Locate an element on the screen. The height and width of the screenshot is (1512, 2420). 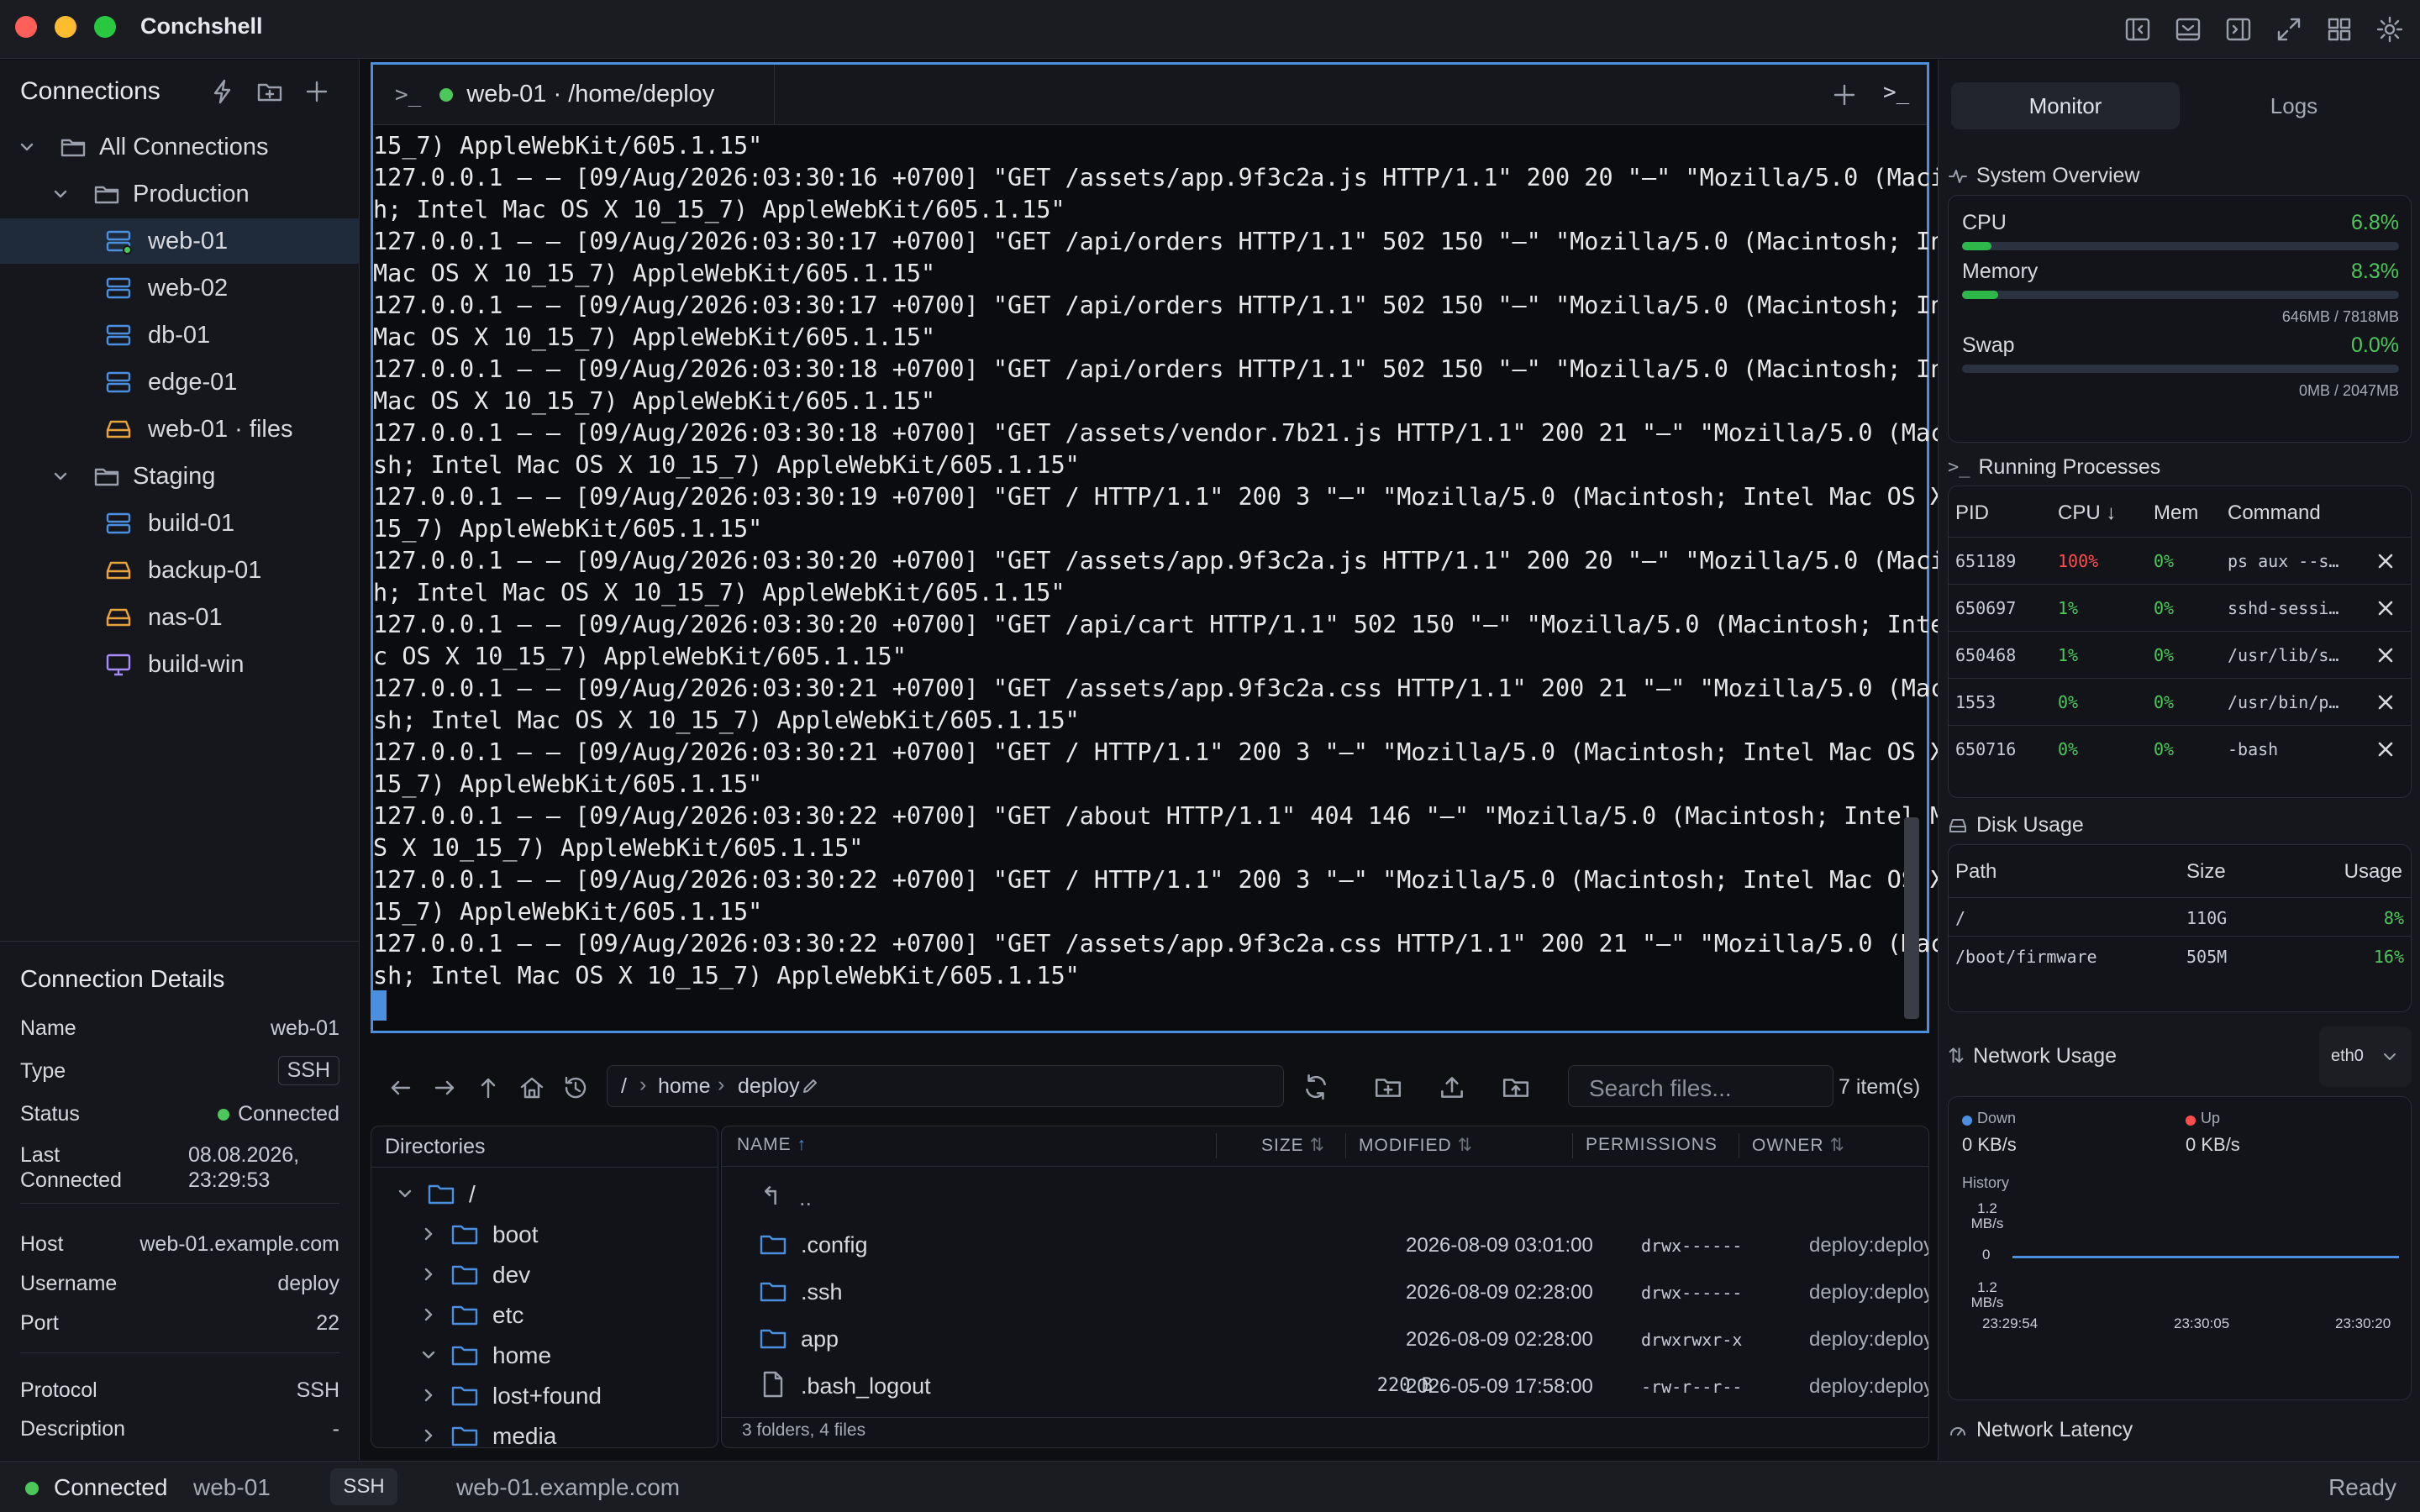
sidebar-item-web-01-files: web-01 · files is located at coordinates (180, 429).